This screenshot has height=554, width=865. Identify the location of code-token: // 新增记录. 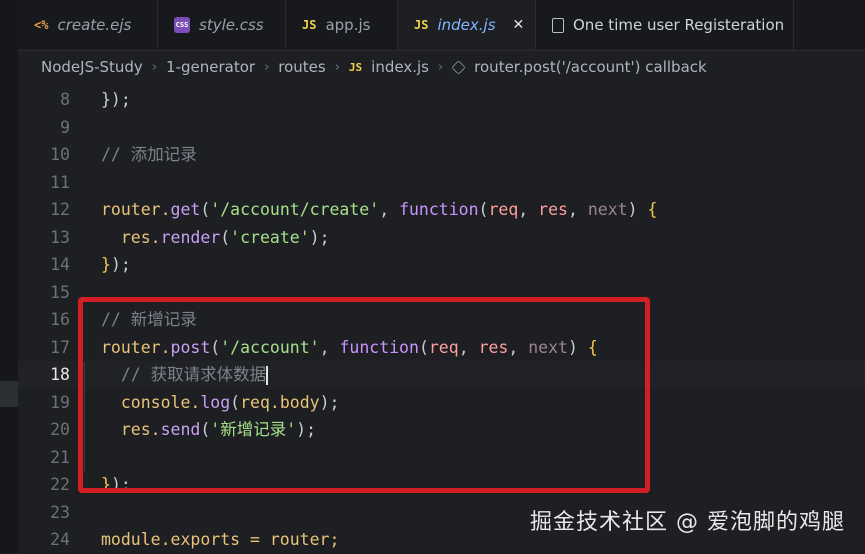
(149, 319).